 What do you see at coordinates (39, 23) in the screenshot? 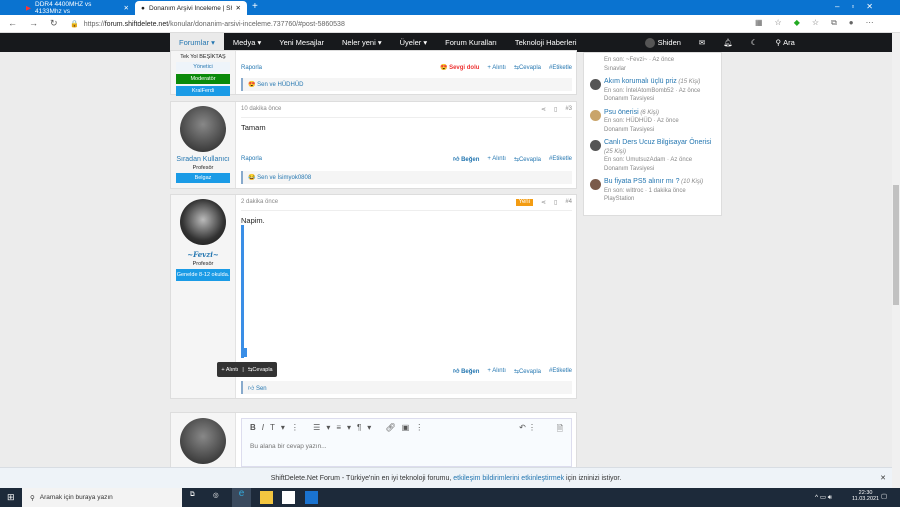
I see `back-forward-refresh-icons: ←→↻` at bounding box center [39, 23].